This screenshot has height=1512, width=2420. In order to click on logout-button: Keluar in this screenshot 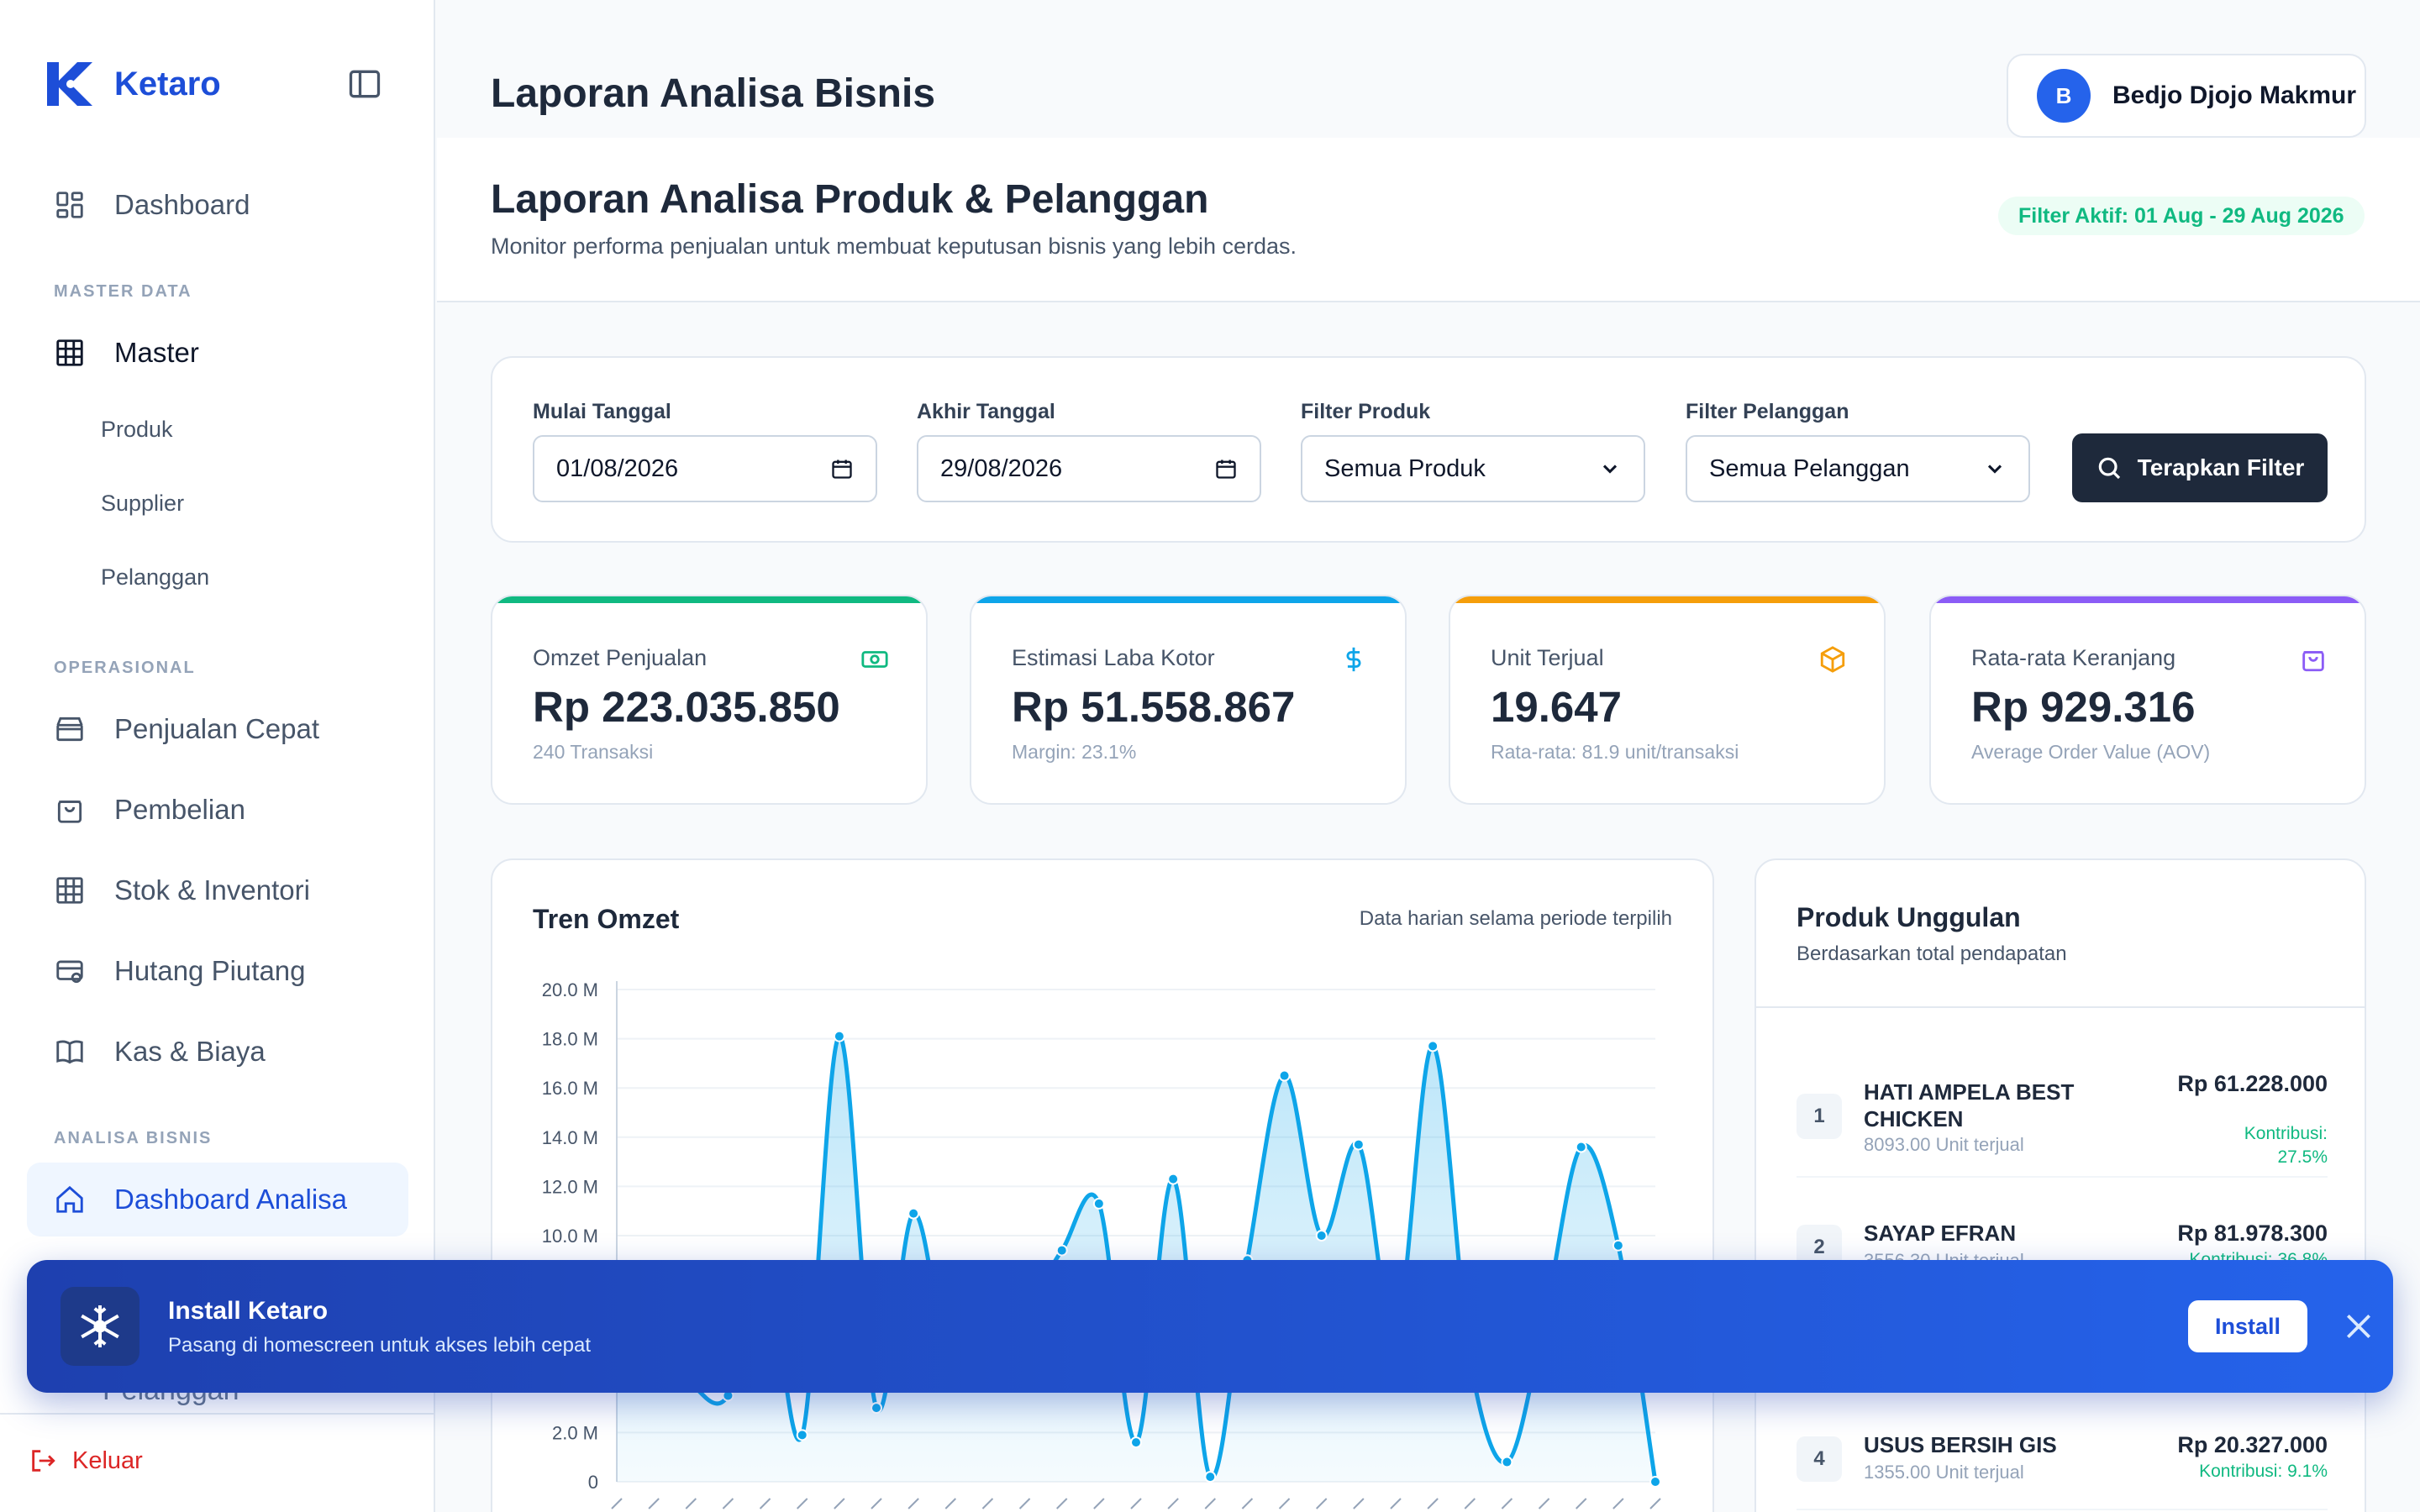, I will do `click(86, 1460)`.